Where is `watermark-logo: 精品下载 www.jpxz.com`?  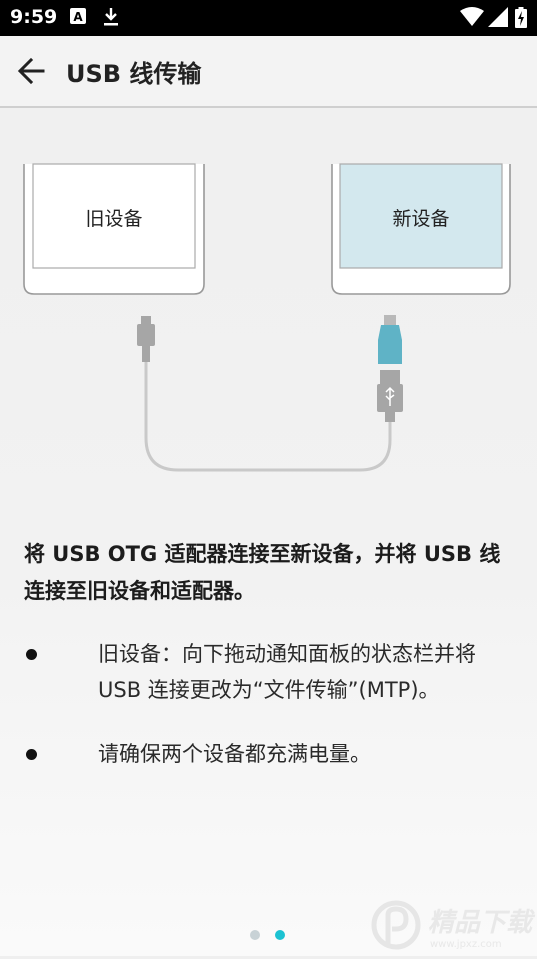 watermark-logo: 精品下载 www.jpxz.com is located at coordinates (452, 926).